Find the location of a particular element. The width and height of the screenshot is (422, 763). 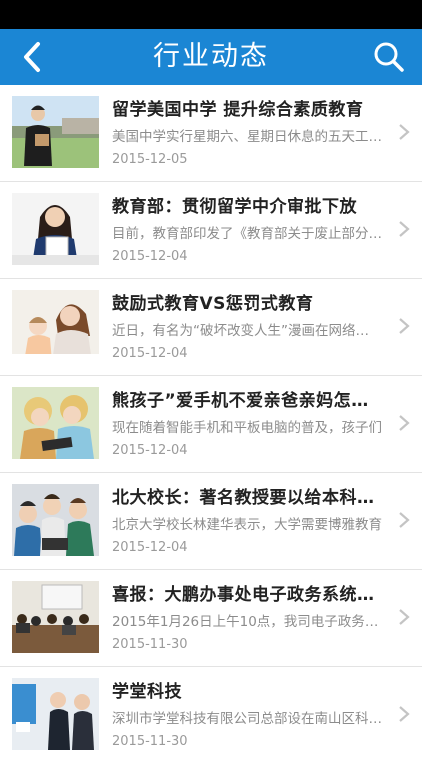

article-summary: 目前，教育部印发了《教育部关于废止部分规章 is located at coordinates (247, 234).